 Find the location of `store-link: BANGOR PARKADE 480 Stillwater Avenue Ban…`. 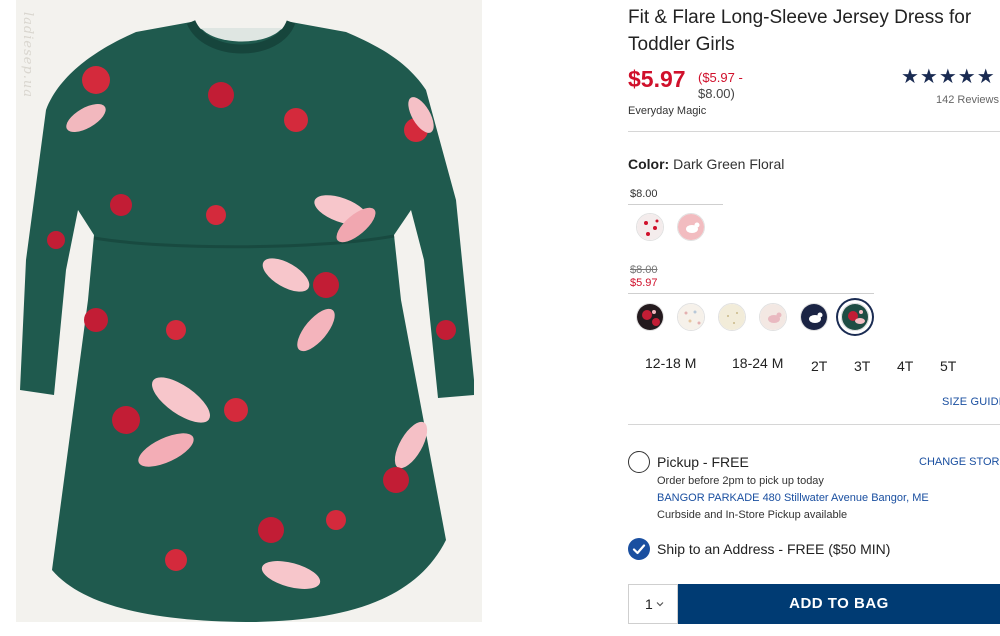

store-link: BANGOR PARKADE 480 Stillwater Avenue Ban… is located at coordinates (793, 498).